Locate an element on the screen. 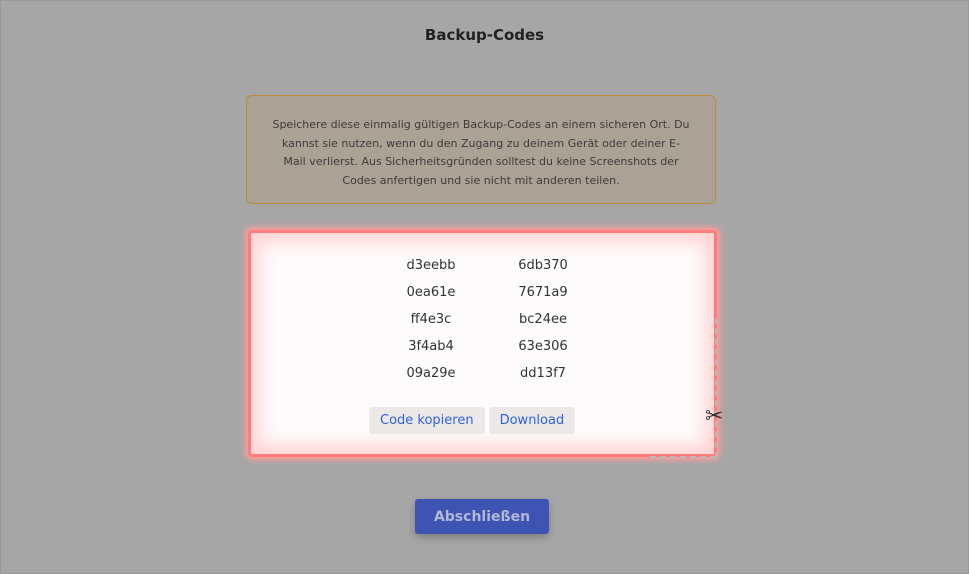 This screenshot has height=574, width=969. backup-code: dd13f7 is located at coordinates (543, 373).